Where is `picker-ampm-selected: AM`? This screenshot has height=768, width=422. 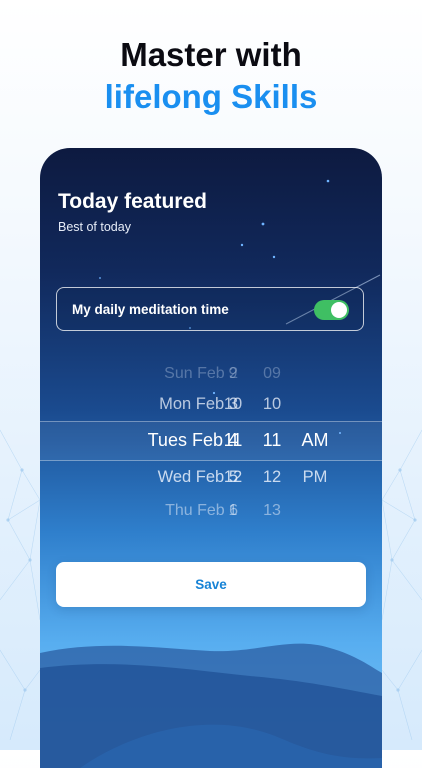
picker-ampm-selected: AM is located at coordinates (315, 440).